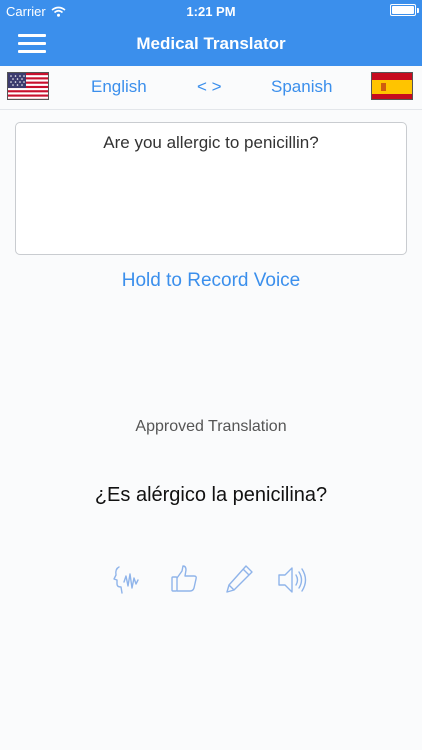 This screenshot has width=422, height=750. I want to click on spain-flag-icon, so click(392, 86).